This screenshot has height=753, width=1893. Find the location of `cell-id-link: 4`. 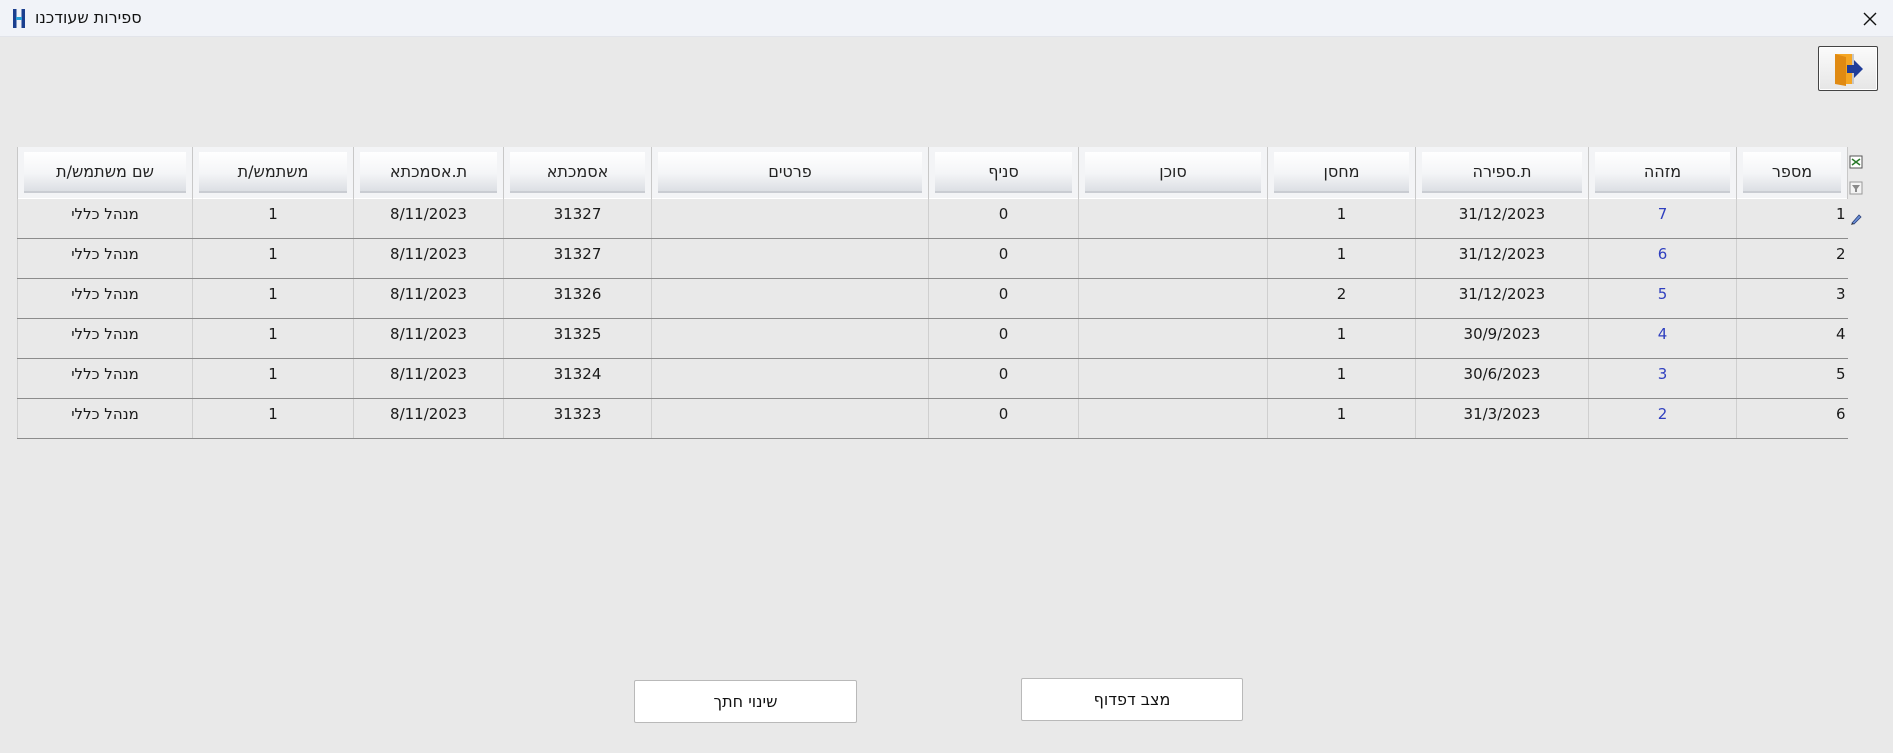

cell-id-link: 4 is located at coordinates (1662, 338).